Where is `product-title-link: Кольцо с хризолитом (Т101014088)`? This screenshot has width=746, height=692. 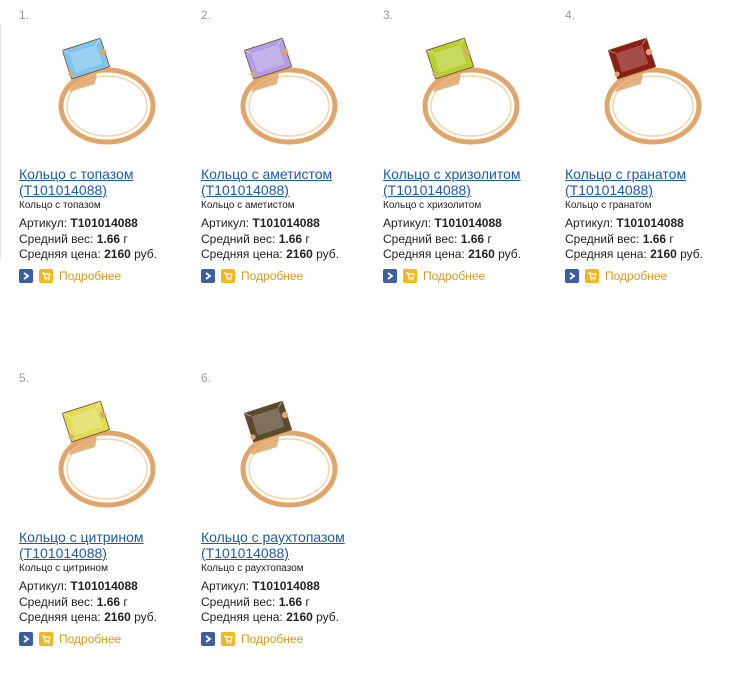 product-title-link: Кольцо с хризолитом (Т101014088) is located at coordinates (470, 182).